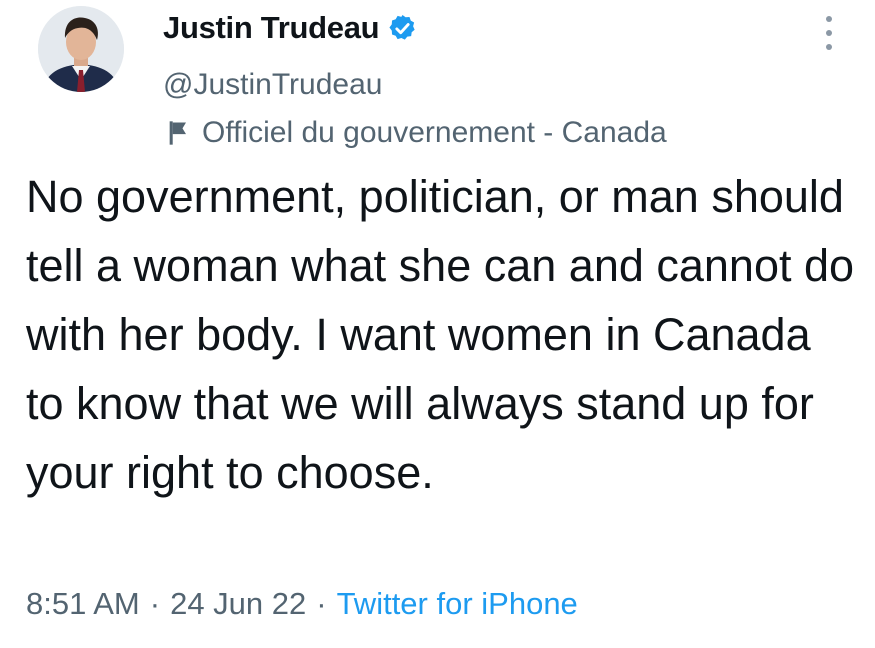  What do you see at coordinates (402, 27) in the screenshot?
I see `verified-badge-icon` at bounding box center [402, 27].